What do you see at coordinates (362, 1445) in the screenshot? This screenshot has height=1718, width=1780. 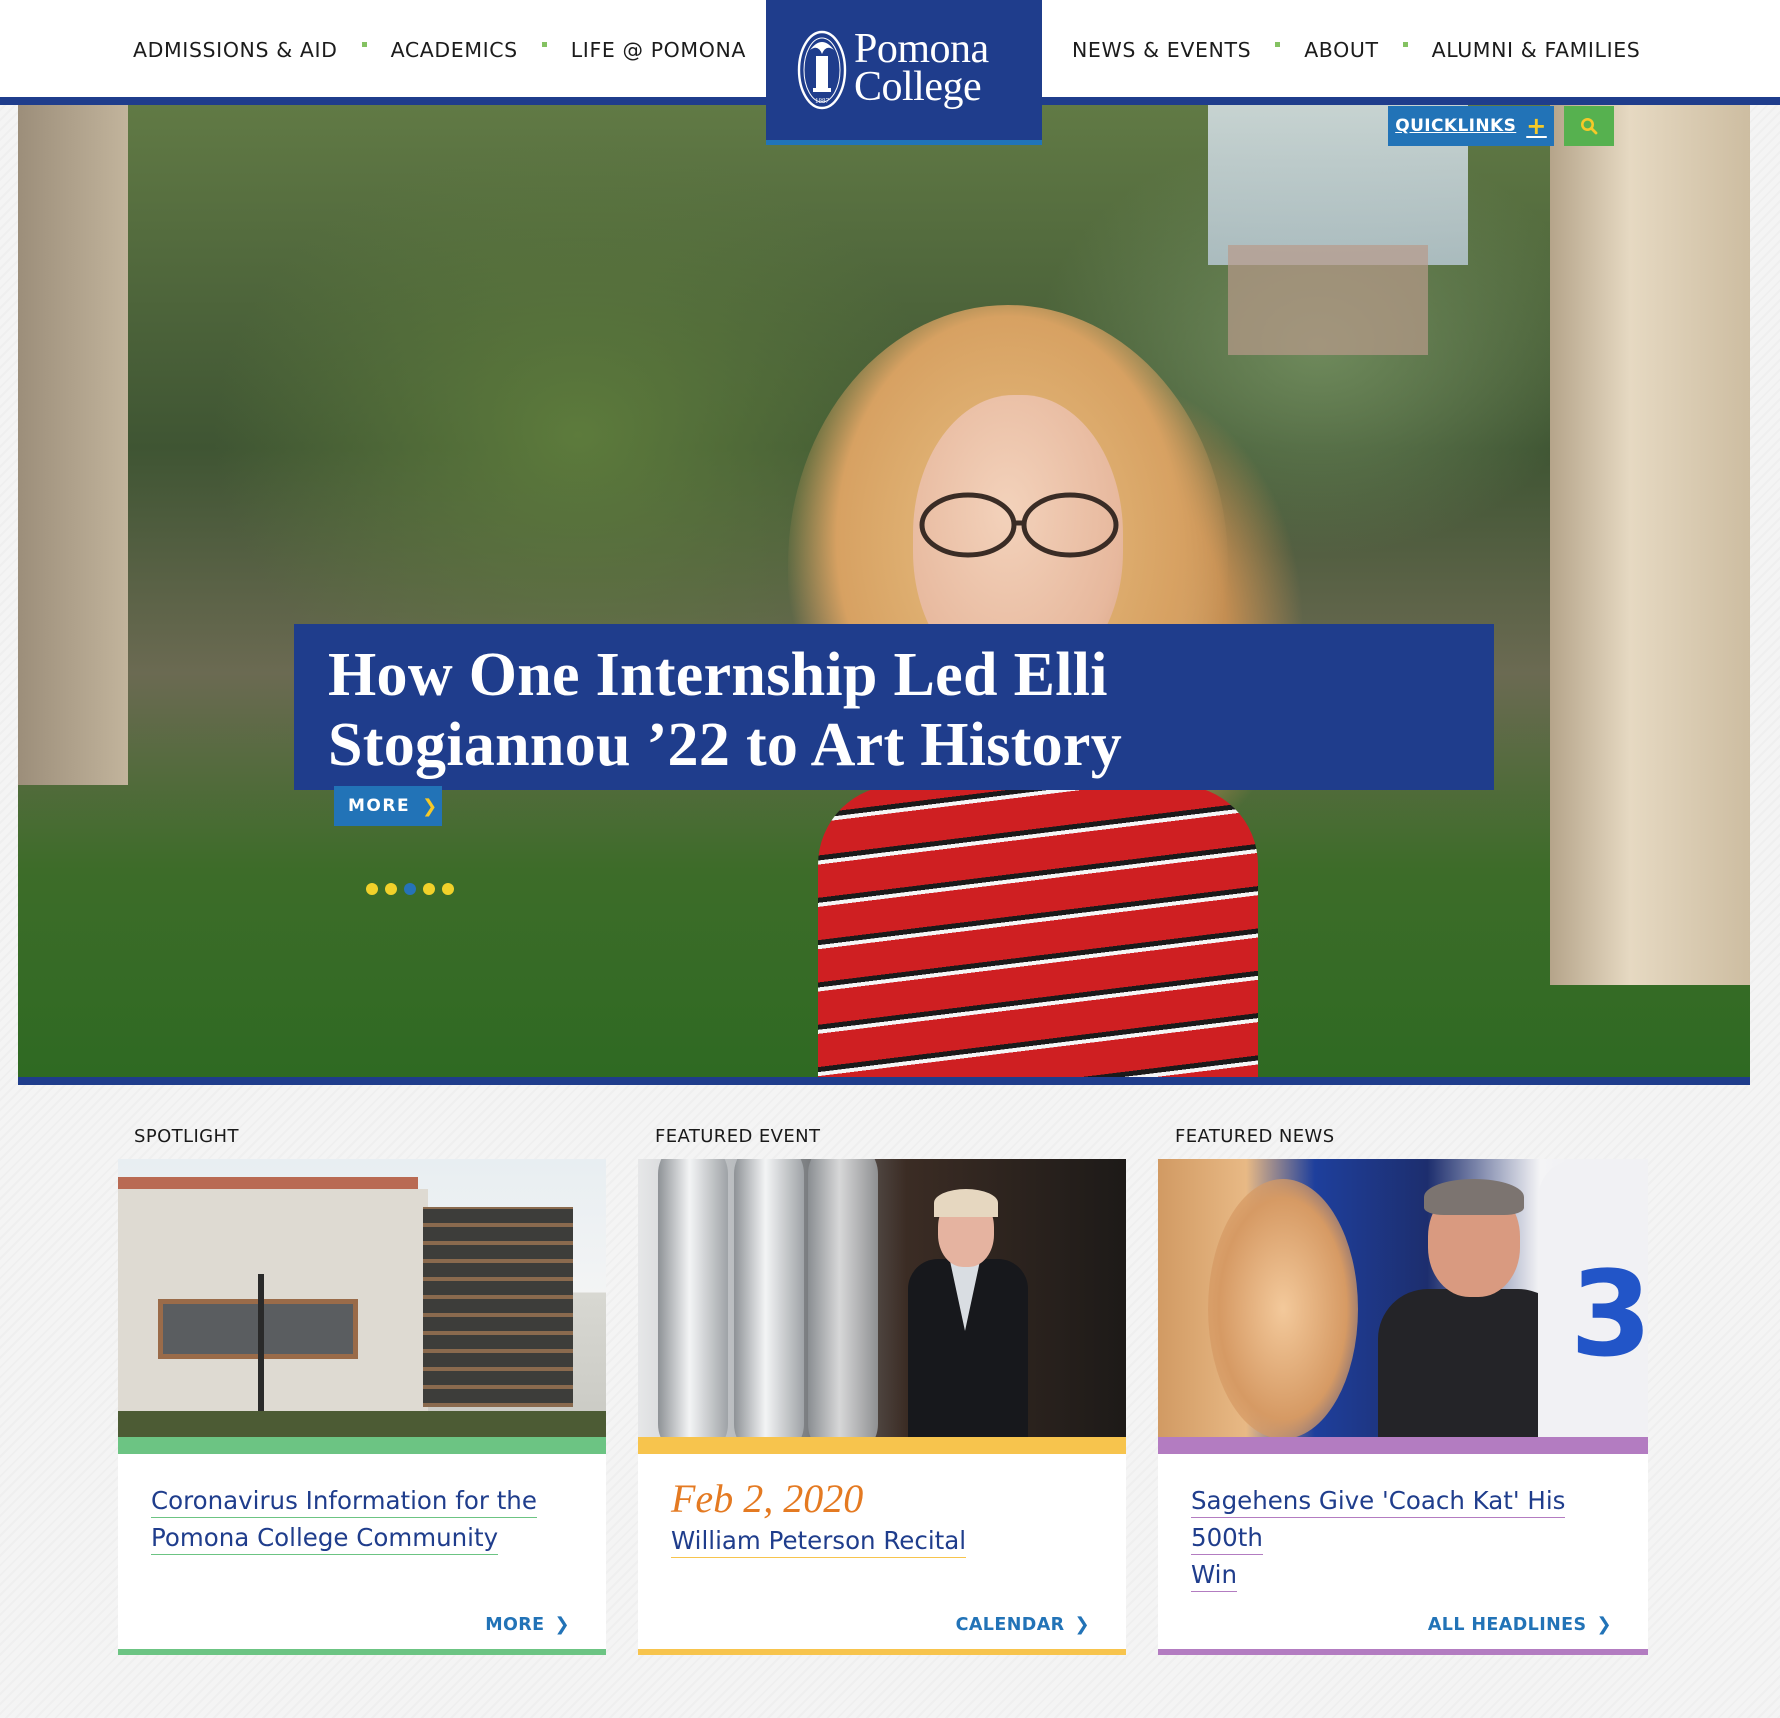 I see `spotlight-color-bar` at bounding box center [362, 1445].